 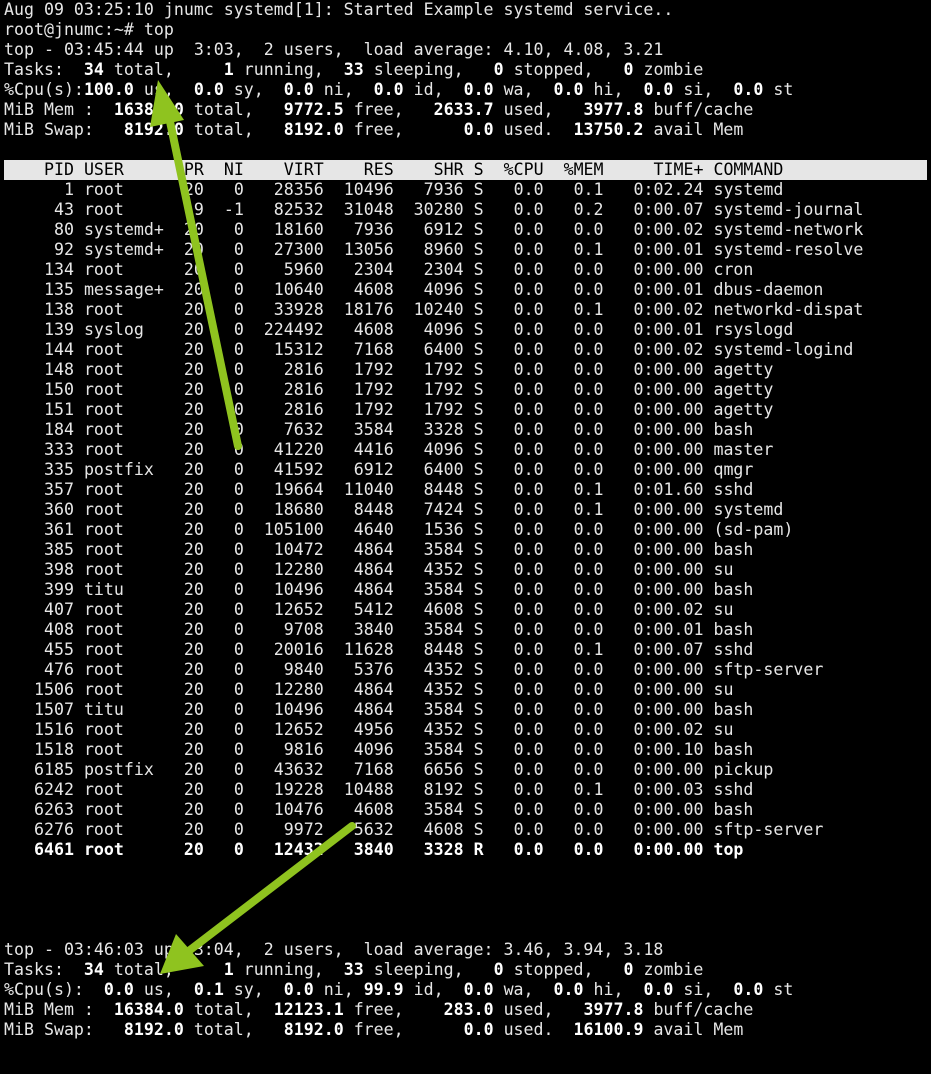 I want to click on text-value: 9816, so click(x=283, y=749).